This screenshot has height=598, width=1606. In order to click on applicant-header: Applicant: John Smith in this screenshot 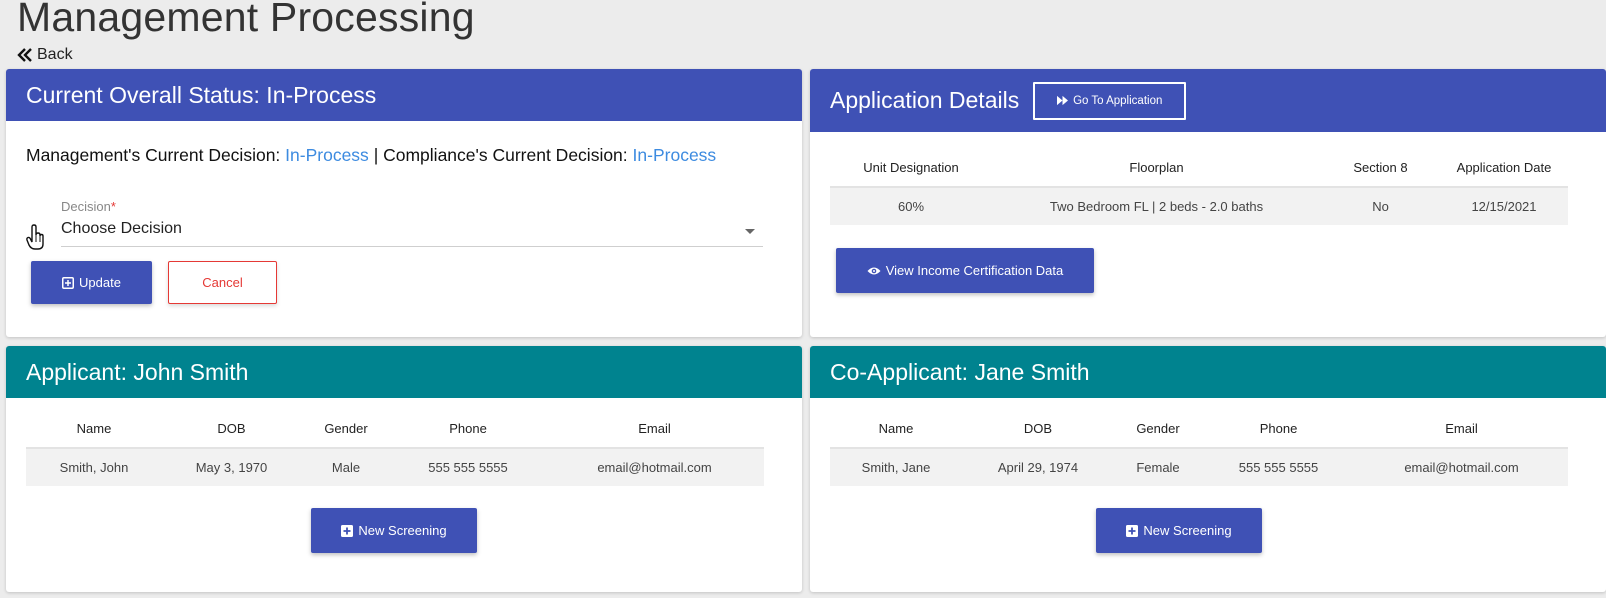, I will do `click(404, 372)`.